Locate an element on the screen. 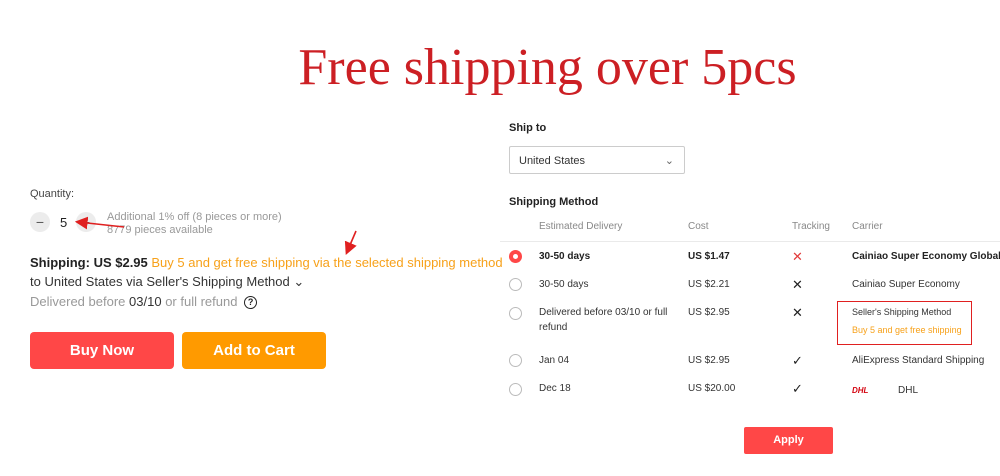  row-delivery: Jan 04 is located at coordinates (554, 360).